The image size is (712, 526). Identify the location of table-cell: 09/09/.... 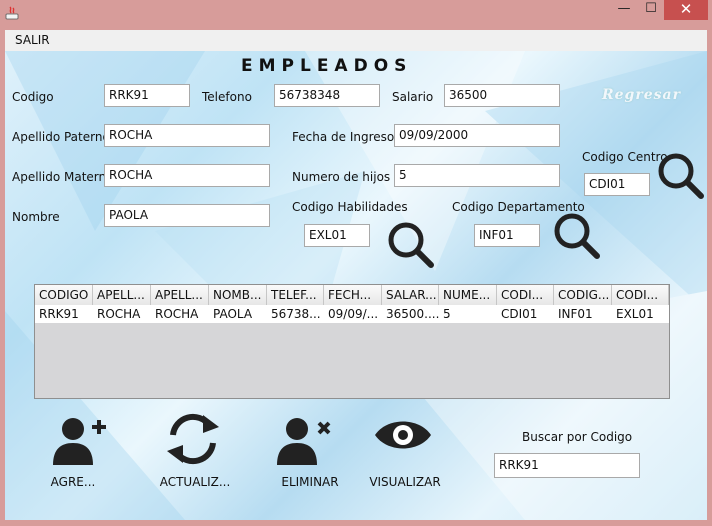
(353, 314).